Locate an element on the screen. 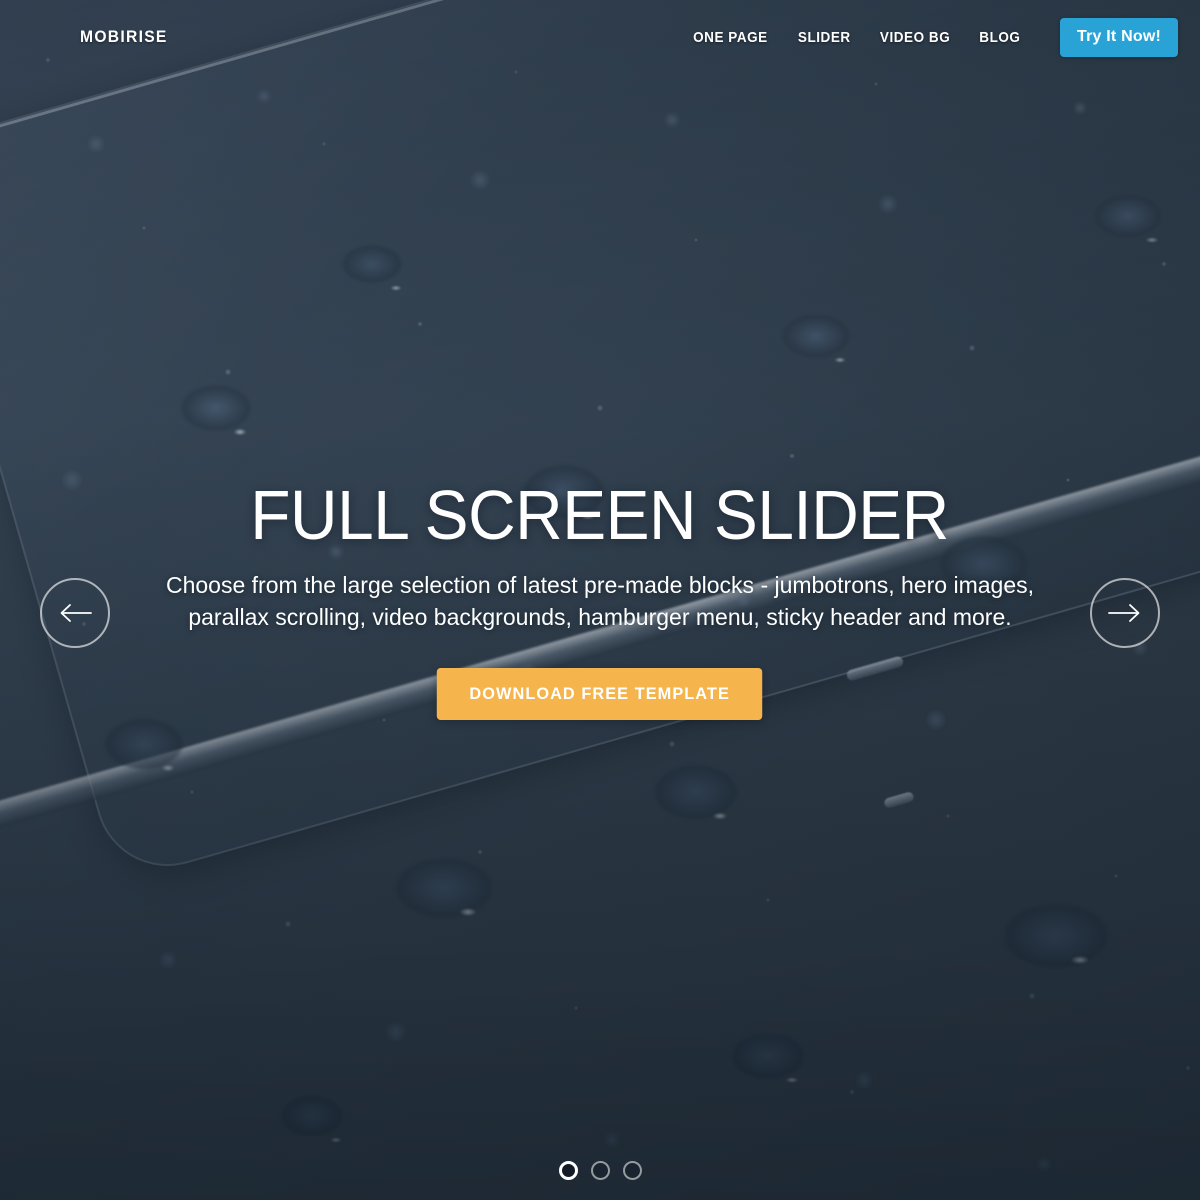 The height and width of the screenshot is (1200, 1200). slider-indicators is located at coordinates (600, 1170).